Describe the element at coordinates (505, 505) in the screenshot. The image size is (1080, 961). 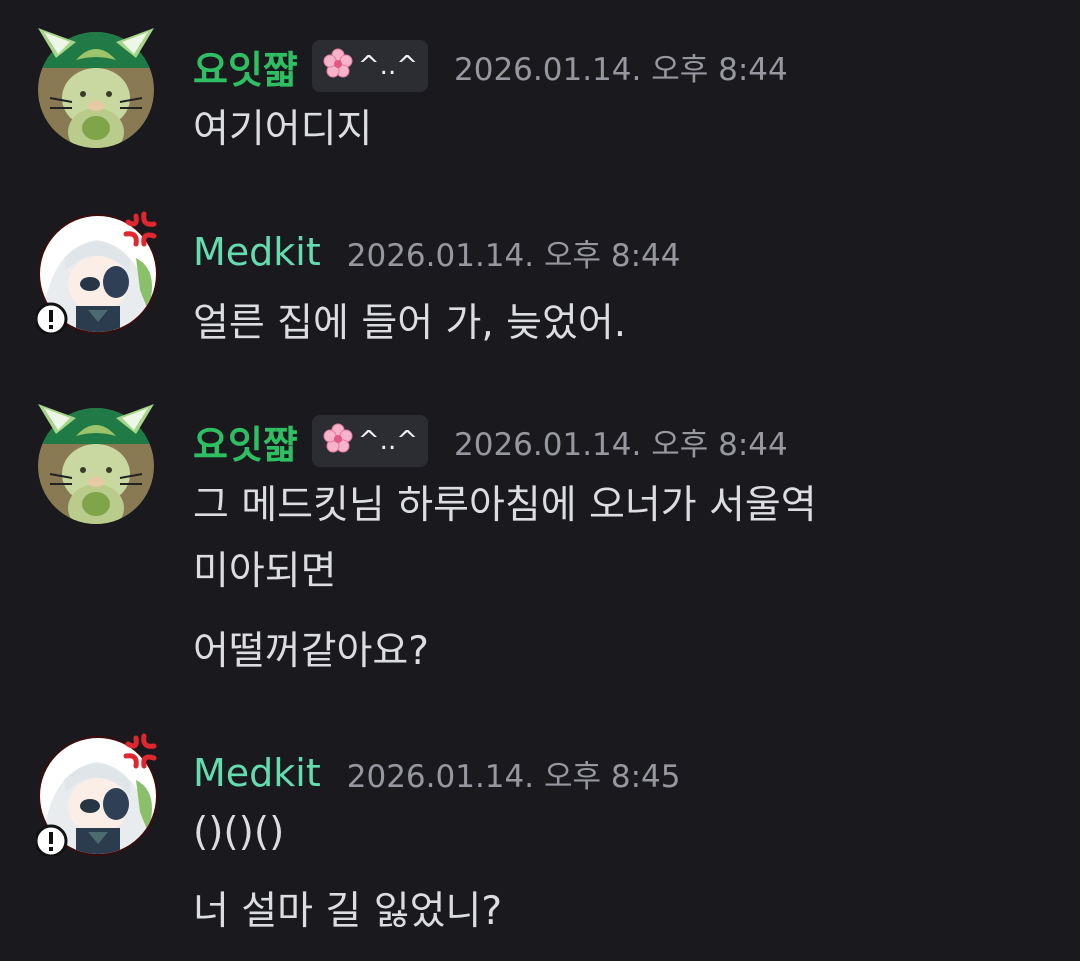
I see `message-text: 그 메드킷님 하루아침에 오너가 서울역` at that location.